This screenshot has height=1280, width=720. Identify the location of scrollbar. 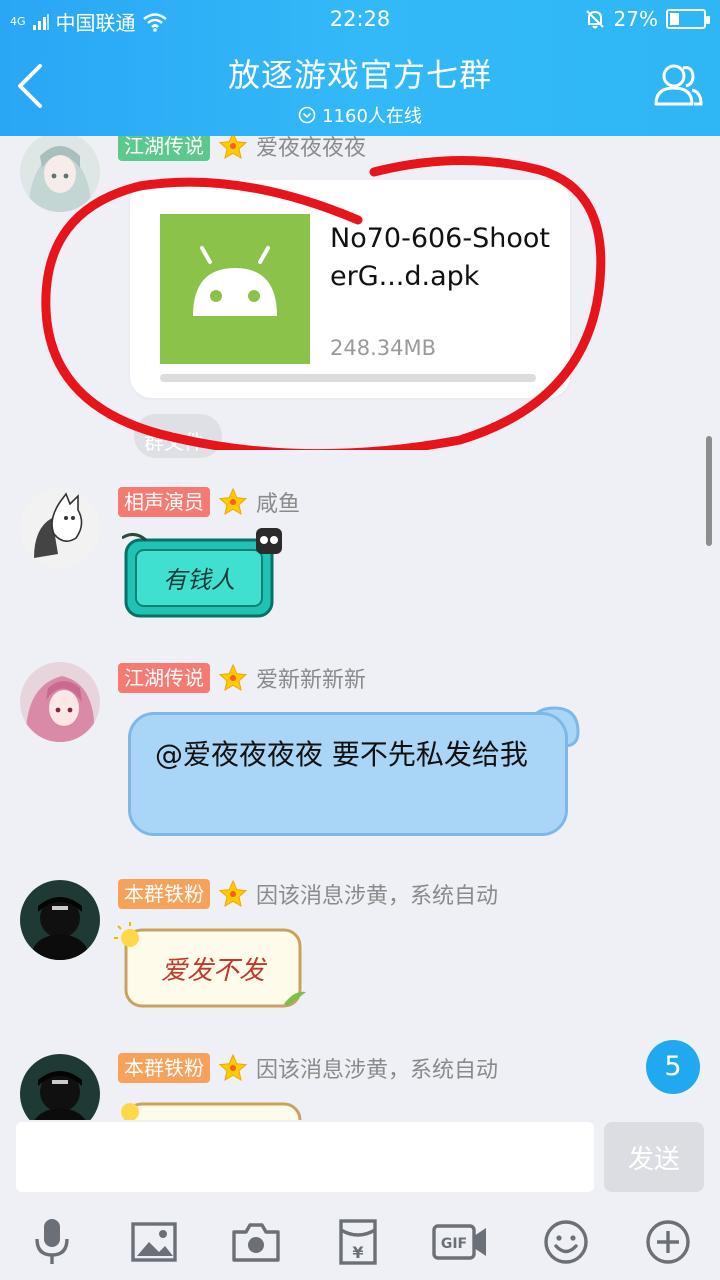
(709, 491).